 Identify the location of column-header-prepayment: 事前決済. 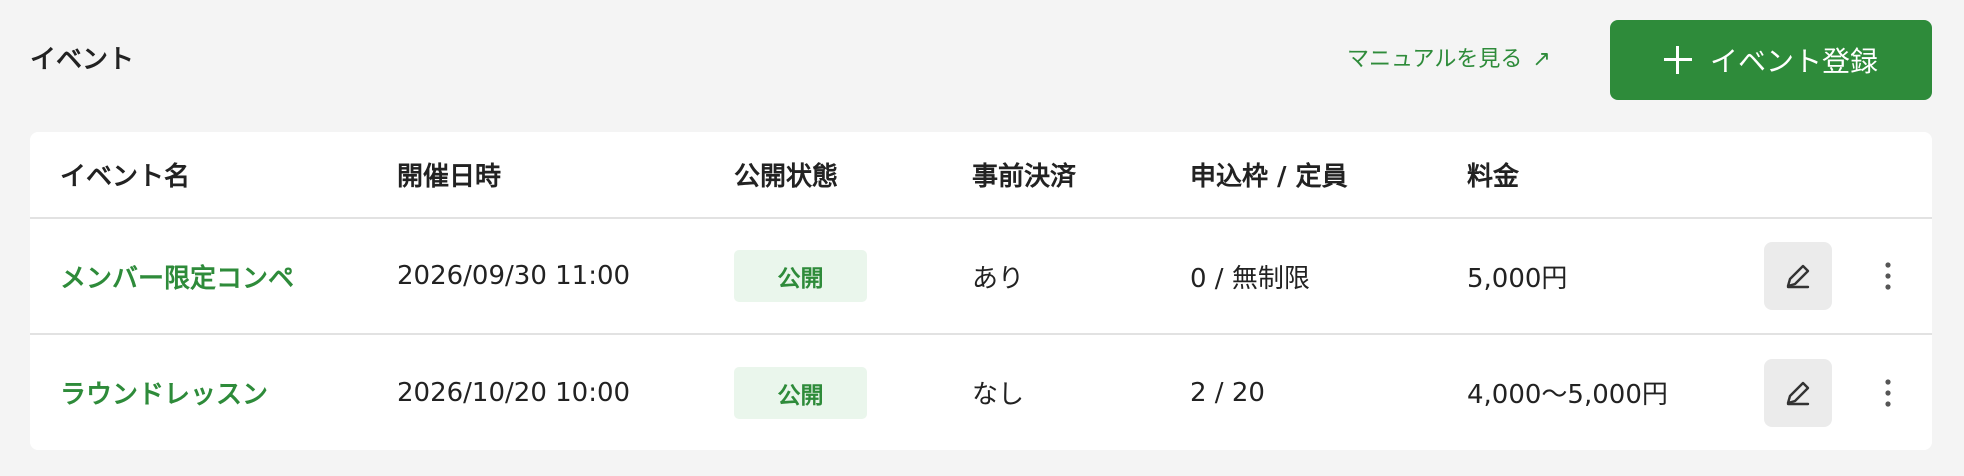
(1024, 177).